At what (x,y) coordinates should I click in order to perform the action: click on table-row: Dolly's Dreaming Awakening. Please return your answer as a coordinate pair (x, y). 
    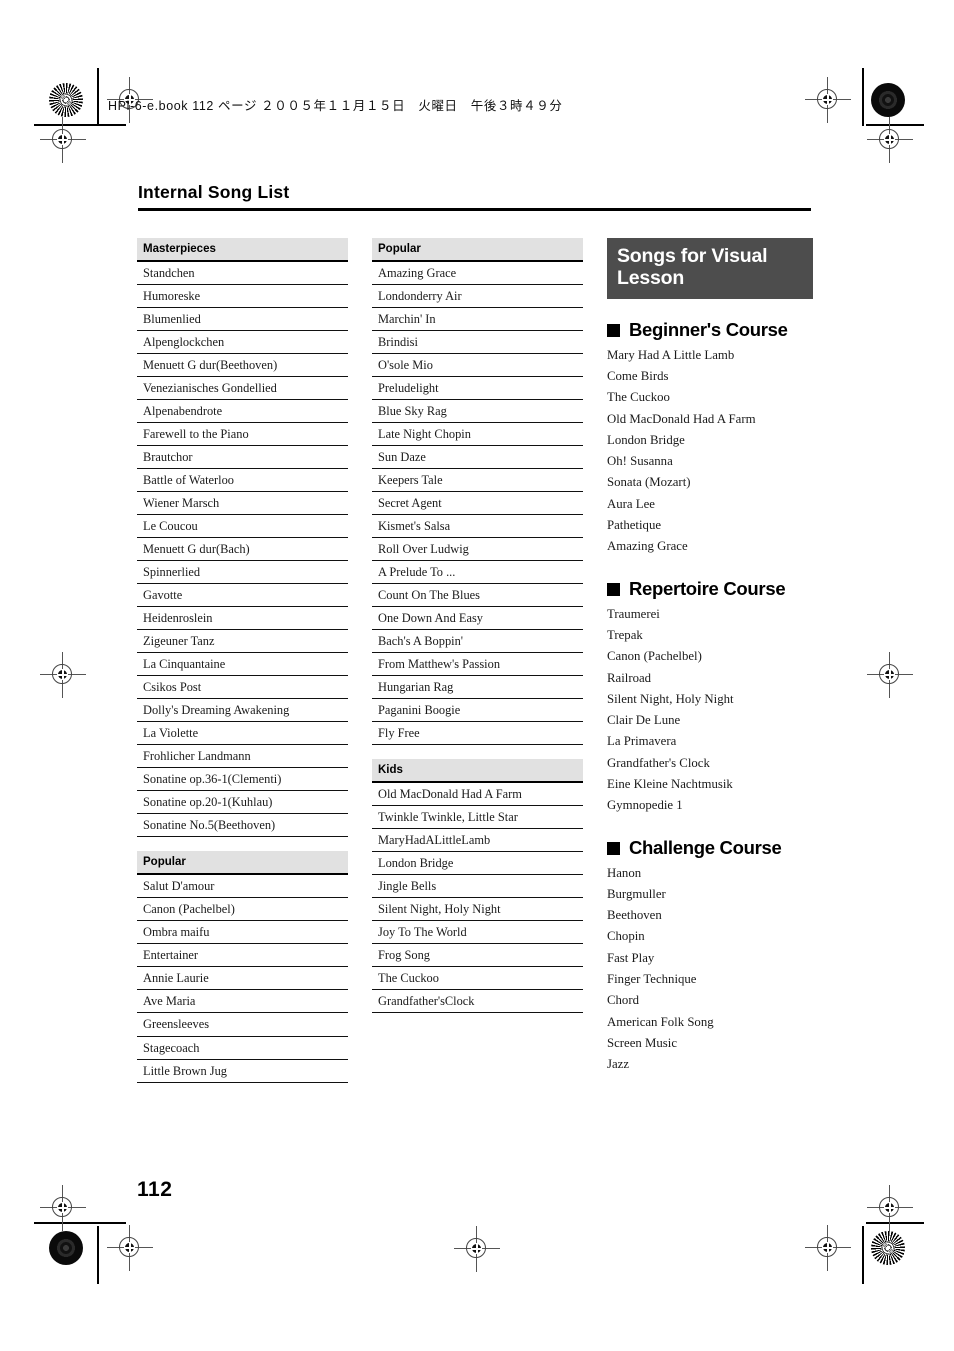
    Looking at the image, I should click on (242, 710).